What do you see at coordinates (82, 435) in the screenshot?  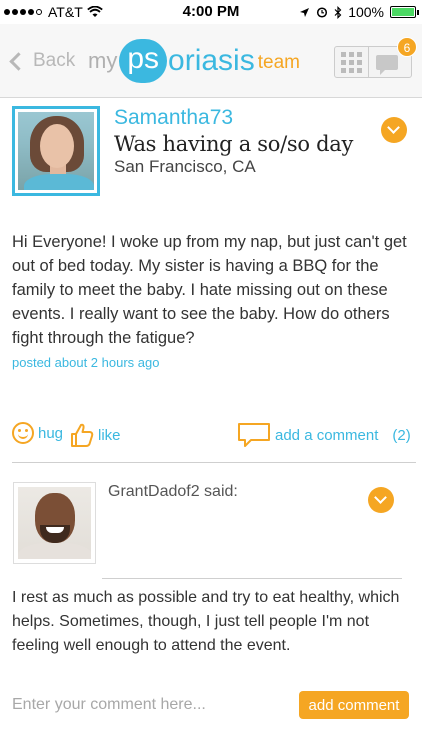 I see `thumbs-up-icon` at bounding box center [82, 435].